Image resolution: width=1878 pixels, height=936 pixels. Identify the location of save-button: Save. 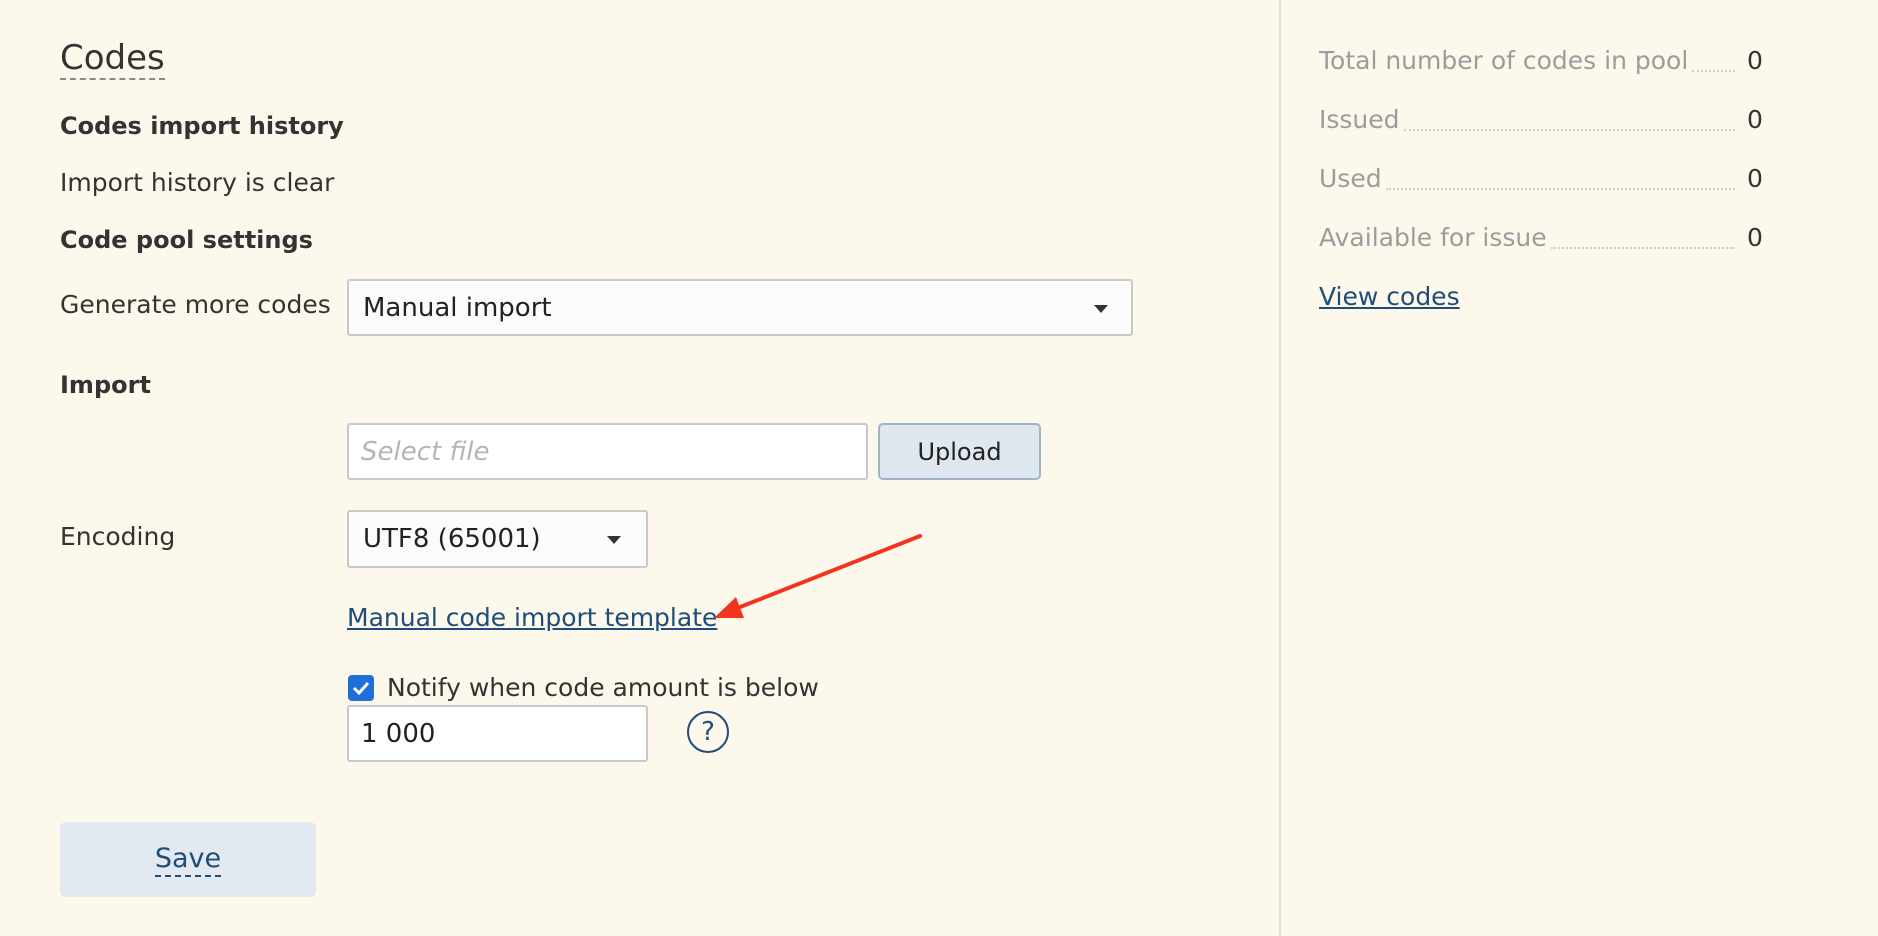
(188, 859).